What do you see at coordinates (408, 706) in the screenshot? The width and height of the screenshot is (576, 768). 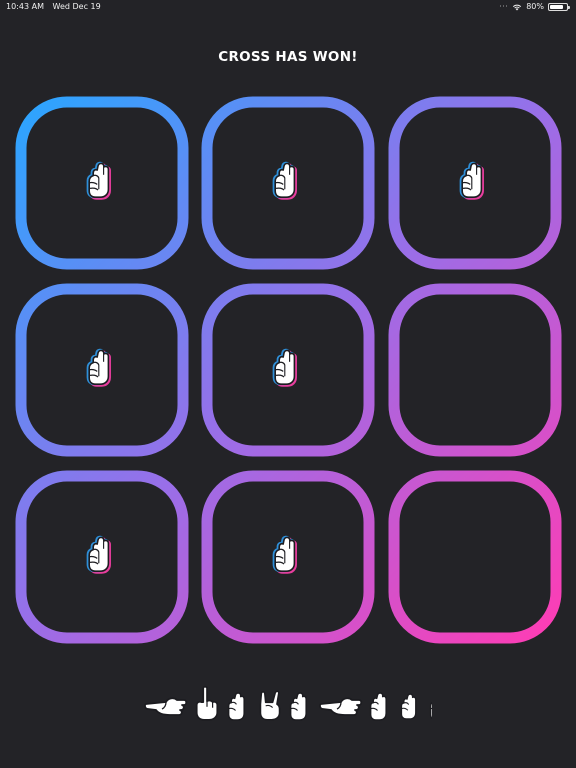 I see `thumb-hand-icon` at bounding box center [408, 706].